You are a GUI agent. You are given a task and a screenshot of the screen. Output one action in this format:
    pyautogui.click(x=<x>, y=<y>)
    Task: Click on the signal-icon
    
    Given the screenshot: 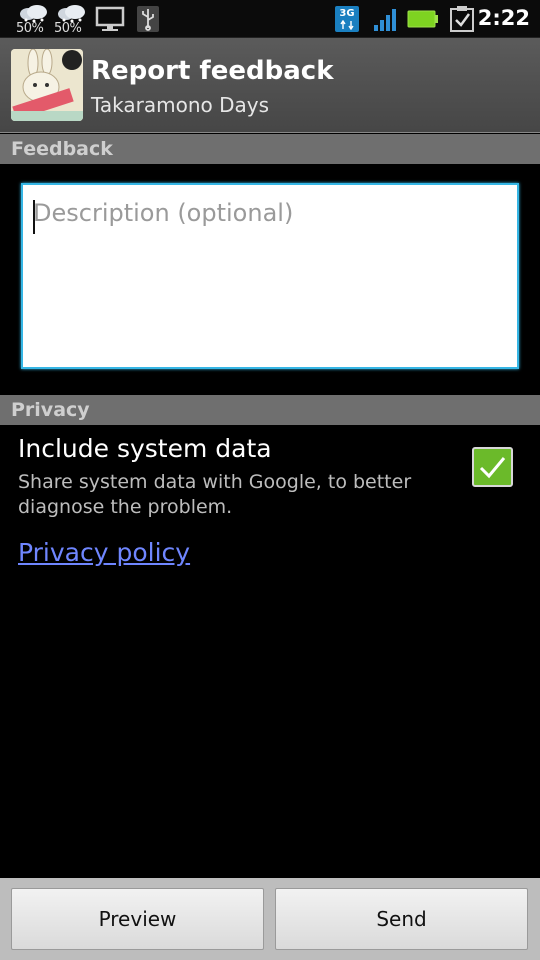 What is the action you would take?
    pyautogui.click(x=385, y=20)
    